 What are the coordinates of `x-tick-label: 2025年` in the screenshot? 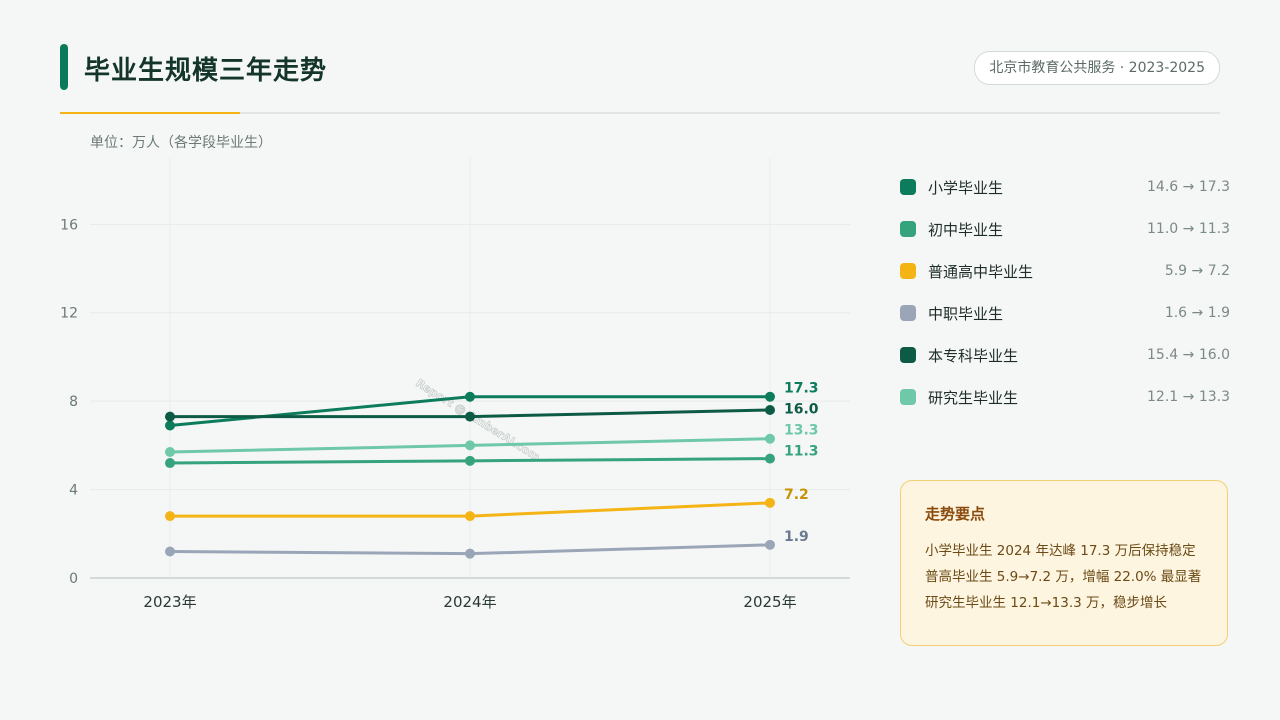 It's located at (769, 602).